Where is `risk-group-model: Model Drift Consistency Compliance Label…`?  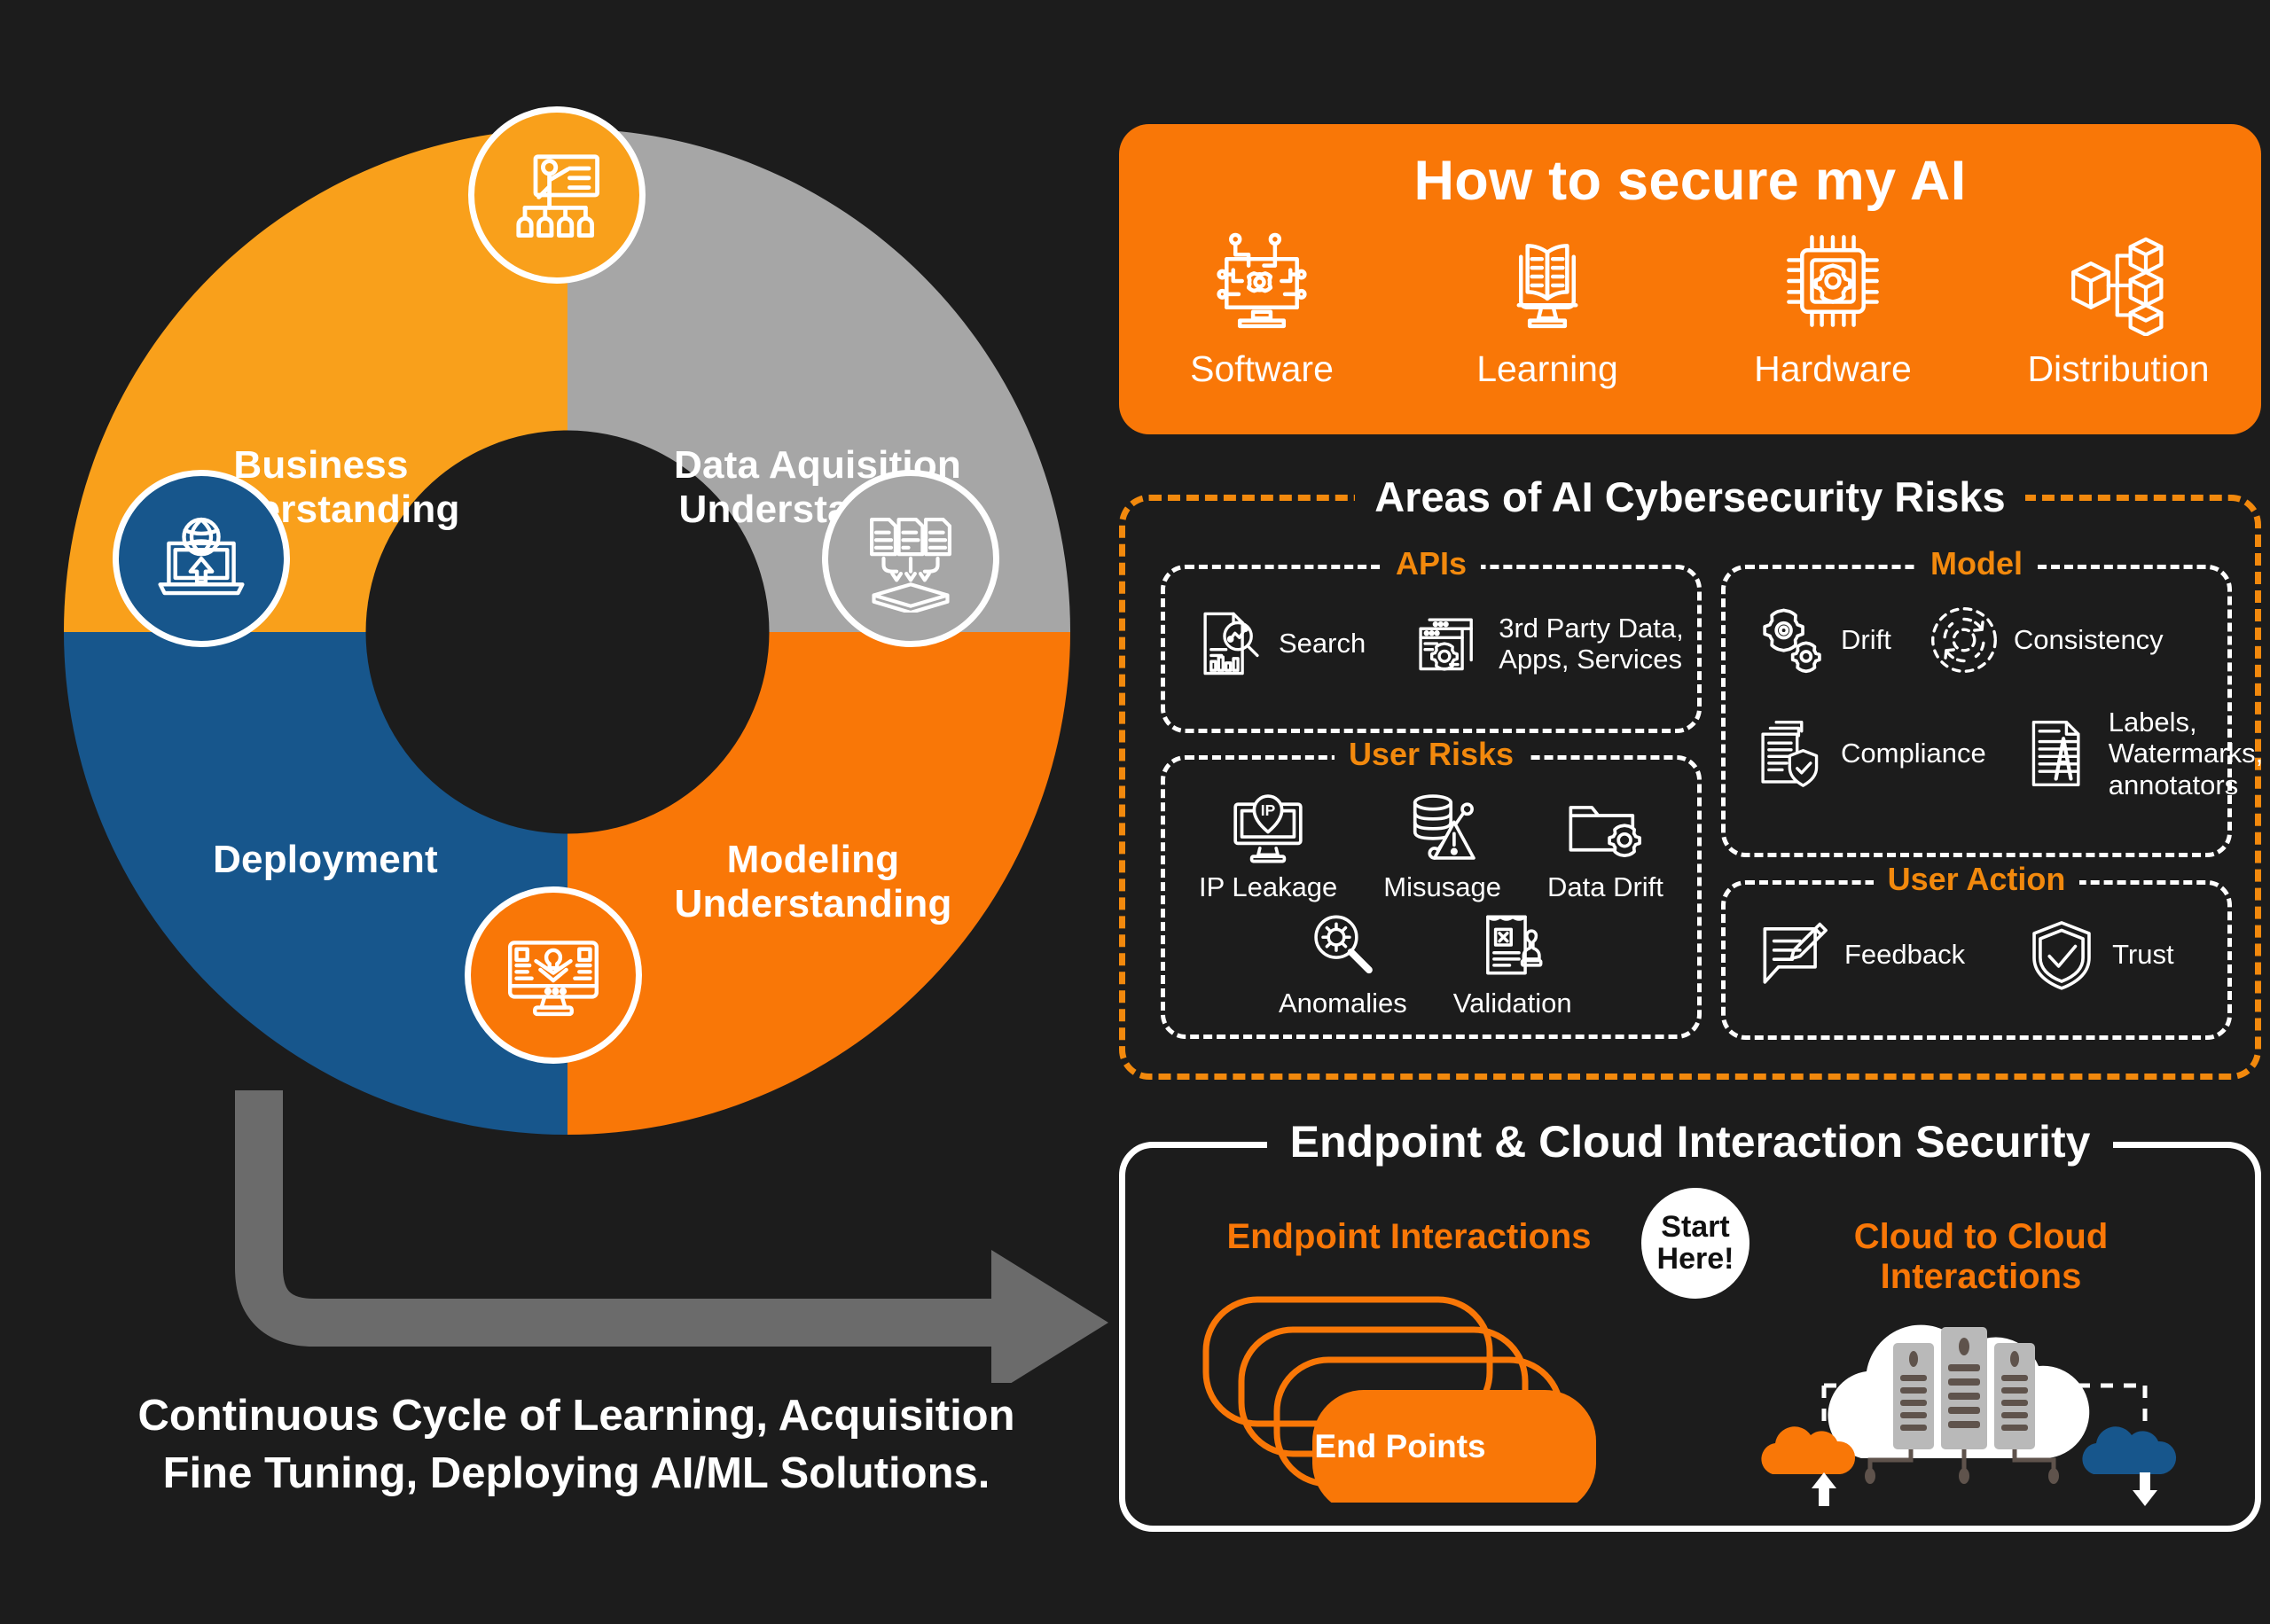 risk-group-model: Model Drift Consistency Compliance Label… is located at coordinates (1992, 701).